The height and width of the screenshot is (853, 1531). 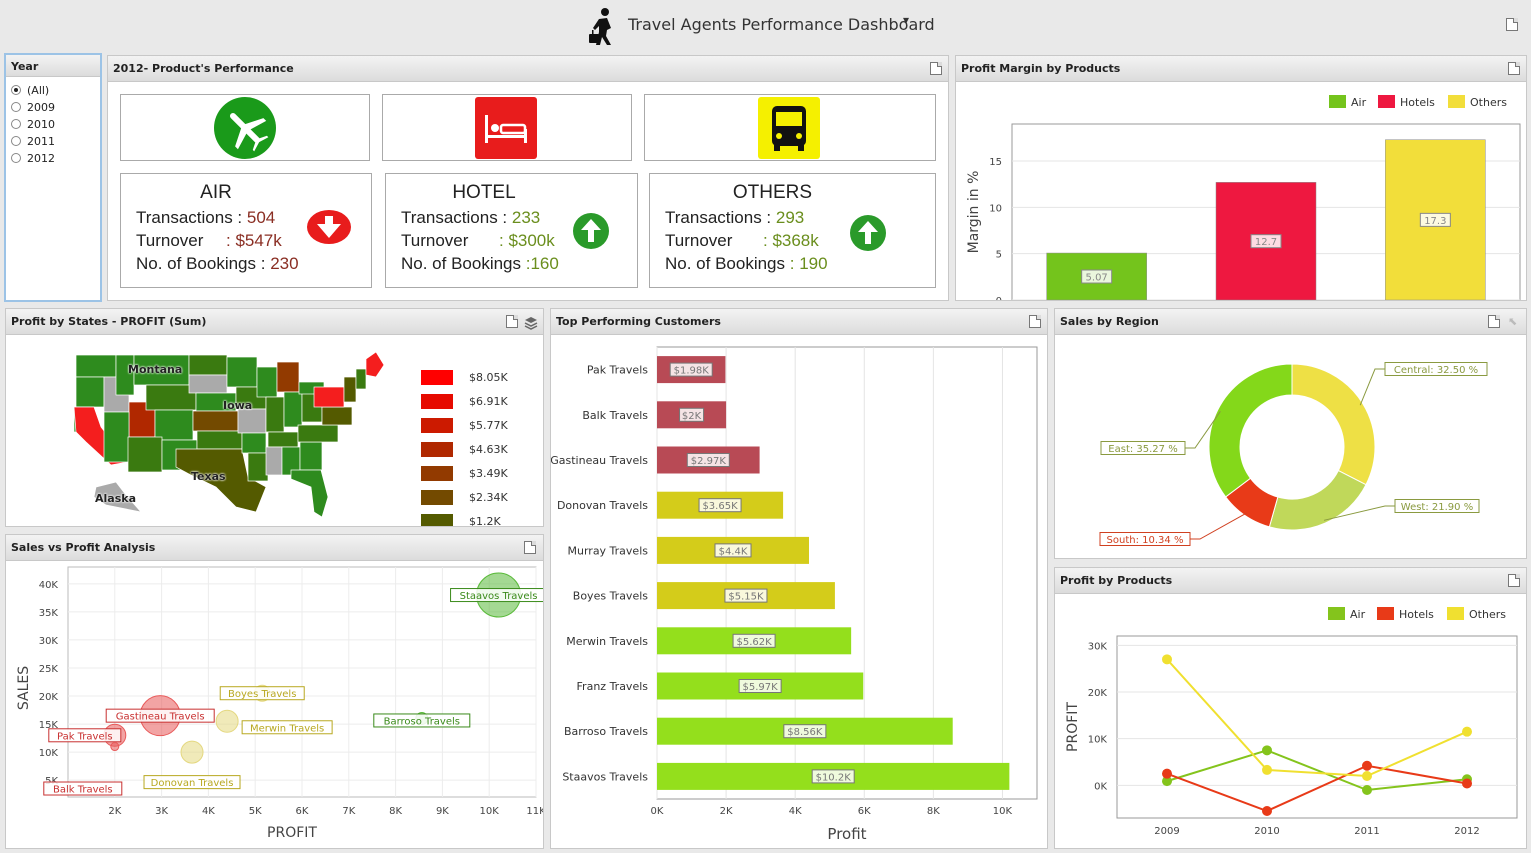 I want to click on sp-point-label: Staavos Travels, so click(x=496, y=595).